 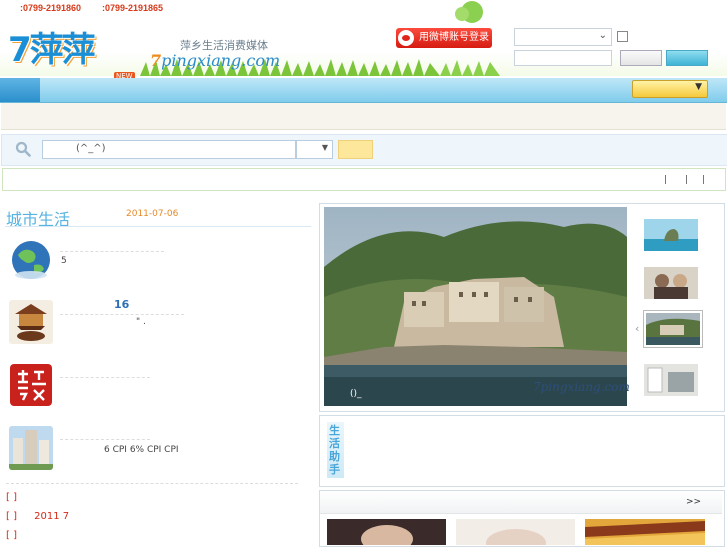 What do you see at coordinates (152, 214) in the screenshot?
I see `section-date: 2011-07-06` at bounding box center [152, 214].